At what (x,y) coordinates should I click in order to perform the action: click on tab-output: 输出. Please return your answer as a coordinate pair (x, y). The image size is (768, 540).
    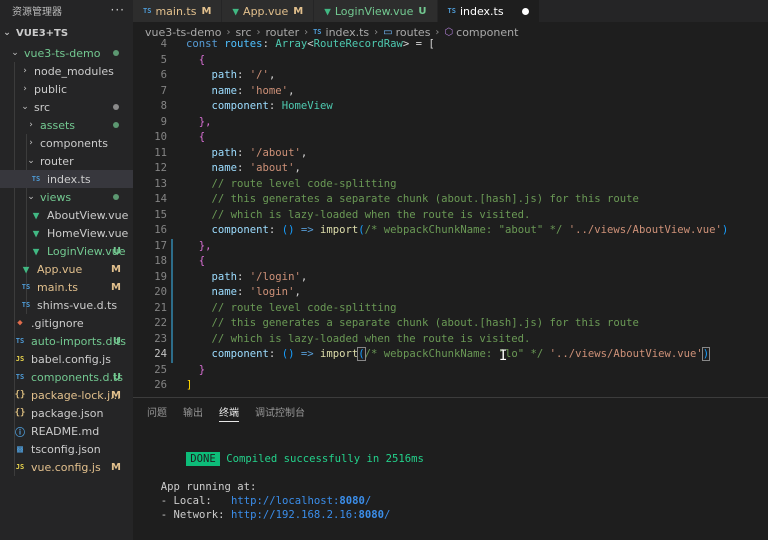
    Looking at the image, I should click on (193, 411).